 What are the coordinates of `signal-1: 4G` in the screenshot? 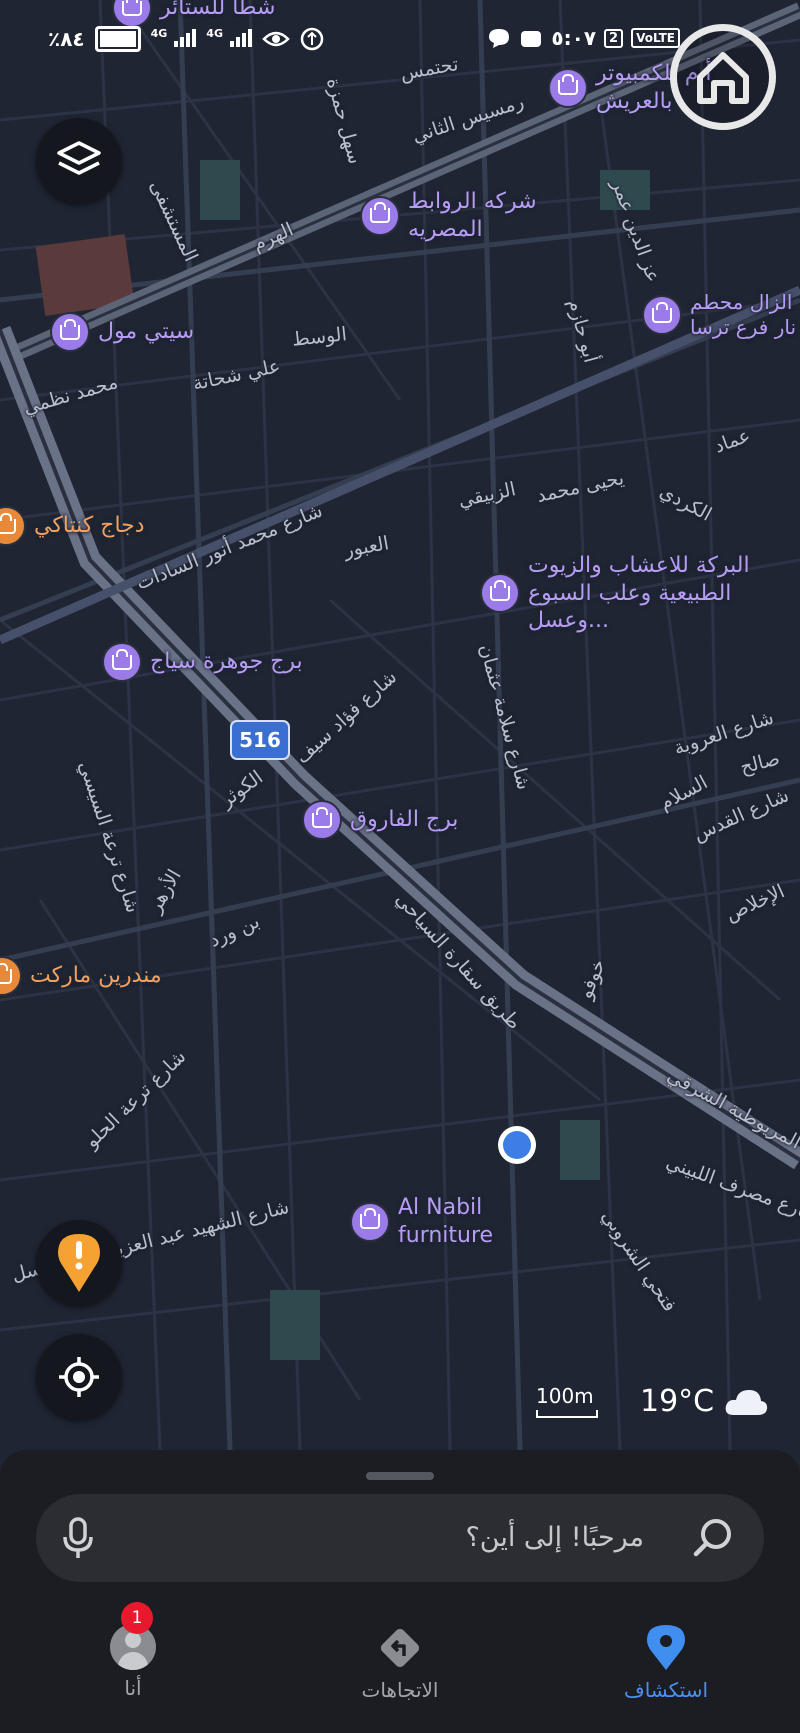 It's located at (174, 39).